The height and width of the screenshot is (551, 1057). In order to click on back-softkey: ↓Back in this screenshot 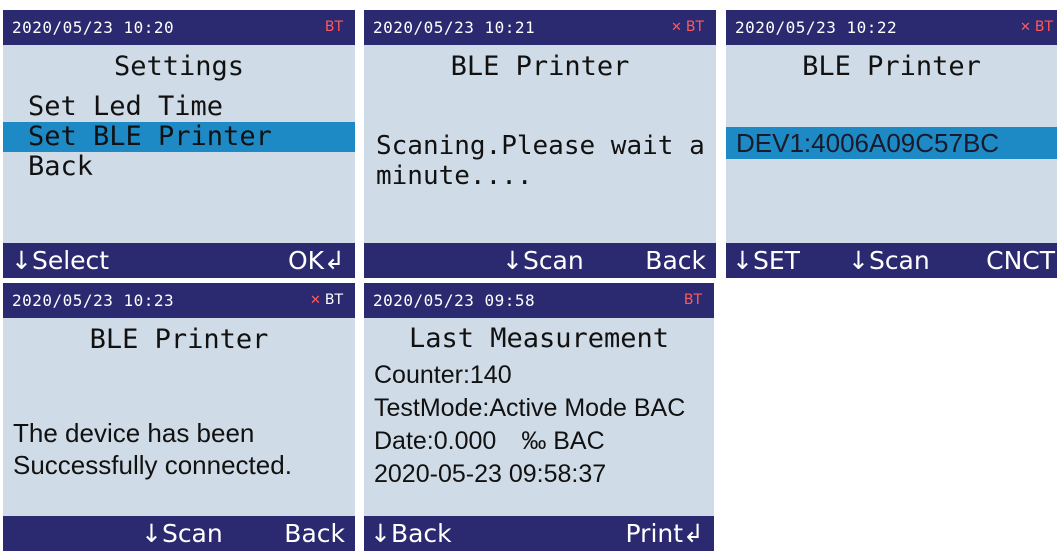, I will do `click(411, 533)`.